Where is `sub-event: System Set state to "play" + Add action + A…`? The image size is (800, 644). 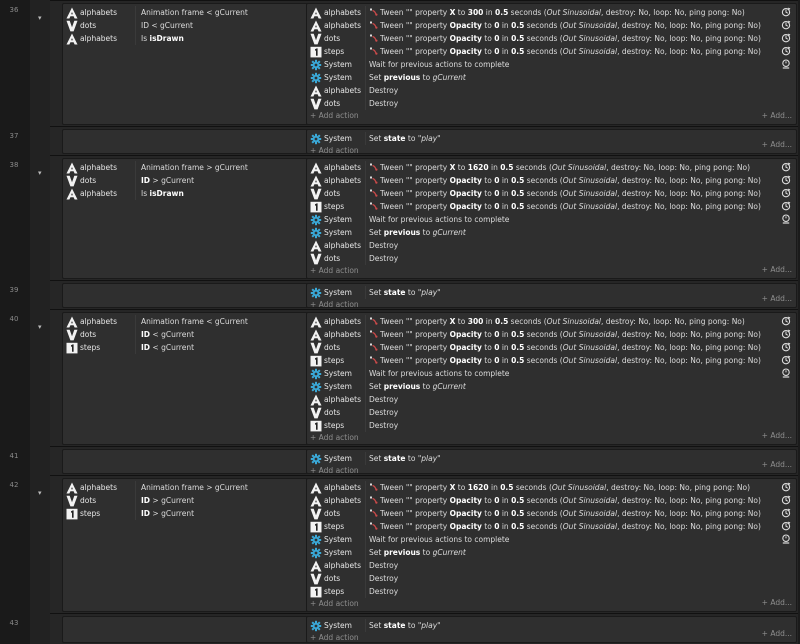 sub-event: System Set state to "play" + Add action + A… is located at coordinates (424, 294).